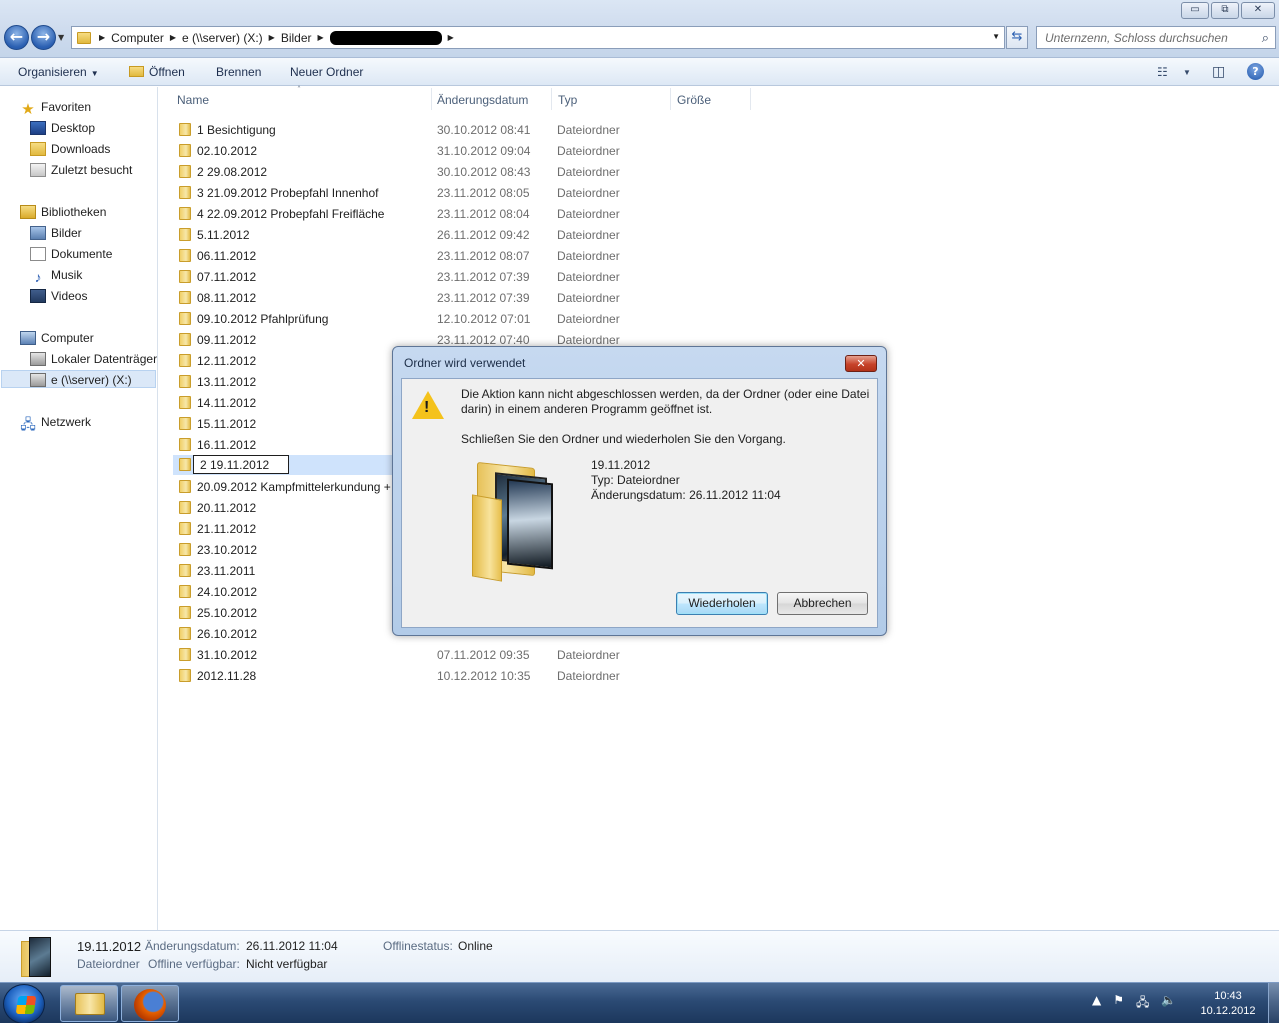 Image resolution: width=1279 pixels, height=1023 pixels. What do you see at coordinates (67, 275) in the screenshot?
I see `nav-label: Musik` at bounding box center [67, 275].